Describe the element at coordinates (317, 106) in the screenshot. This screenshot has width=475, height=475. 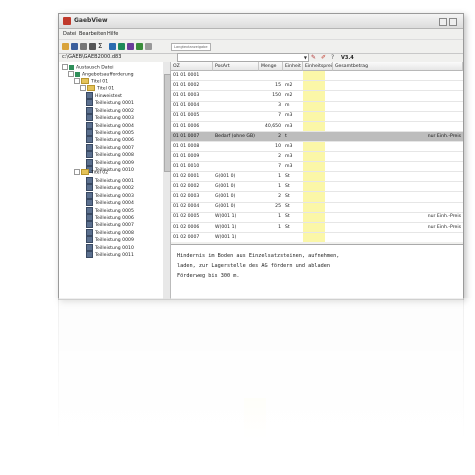
I see `table-row: 01 01 0004 3 m` at that location.